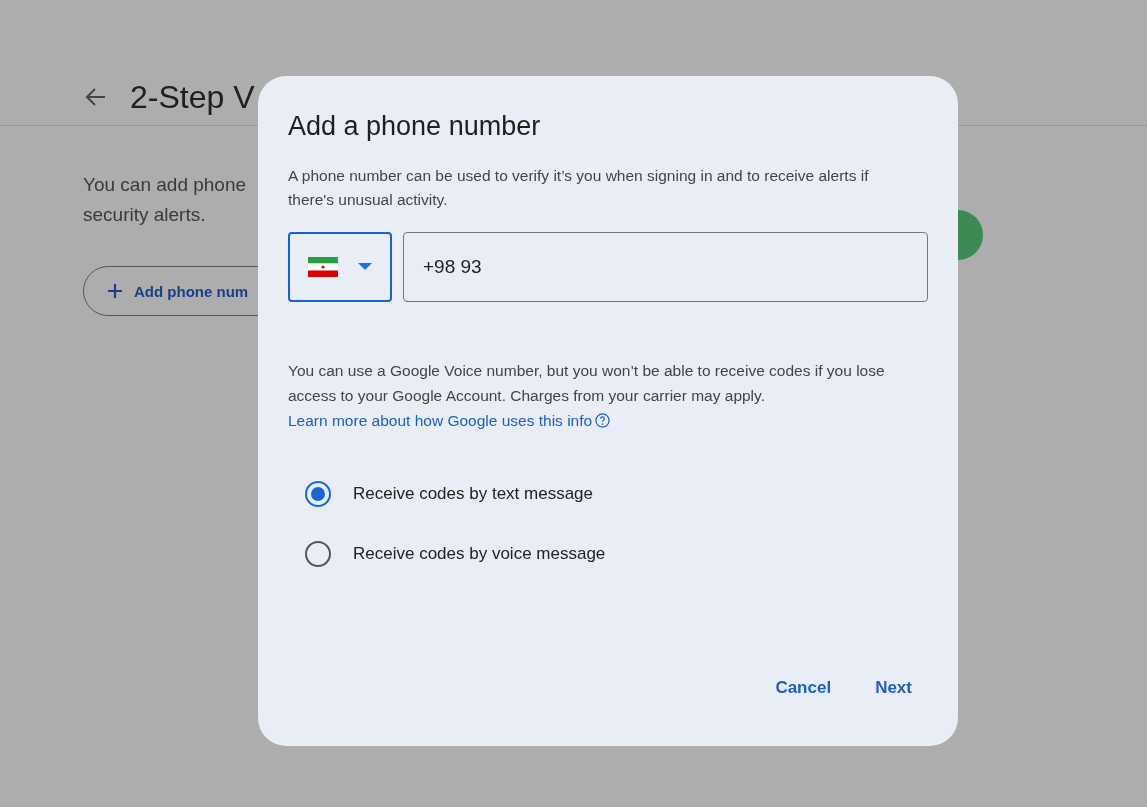  I want to click on text-button: Next, so click(893, 688).